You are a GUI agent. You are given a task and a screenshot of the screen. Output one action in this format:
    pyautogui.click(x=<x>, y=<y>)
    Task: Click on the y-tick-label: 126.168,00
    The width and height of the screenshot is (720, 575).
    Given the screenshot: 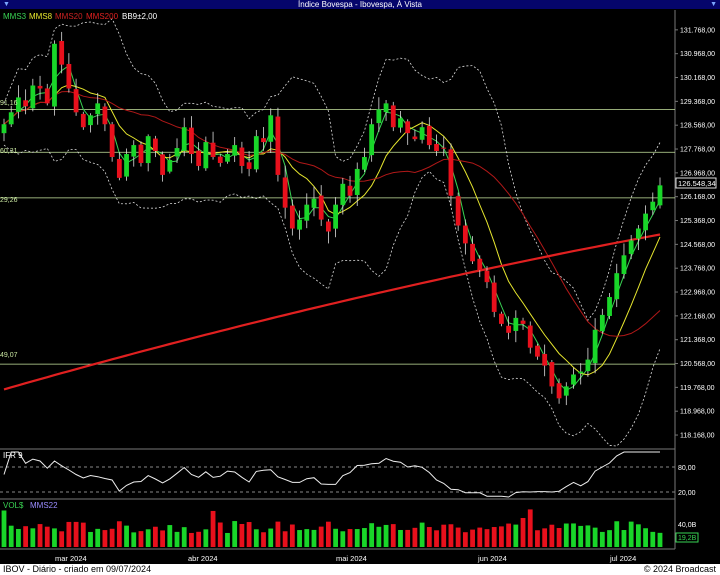 What is the action you would take?
    pyautogui.click(x=697, y=197)
    